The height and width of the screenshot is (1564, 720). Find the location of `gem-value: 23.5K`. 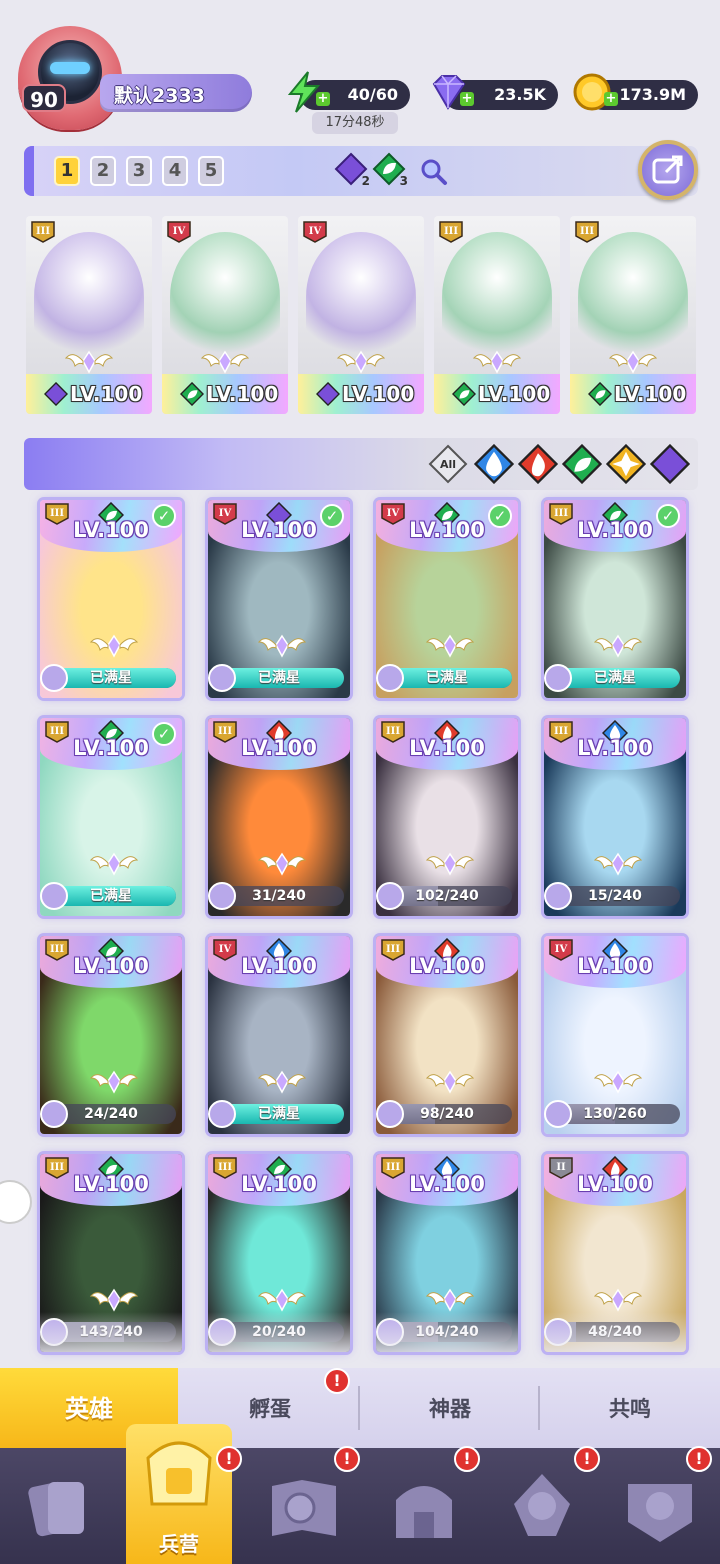

gem-value: 23.5K is located at coordinates (520, 94).